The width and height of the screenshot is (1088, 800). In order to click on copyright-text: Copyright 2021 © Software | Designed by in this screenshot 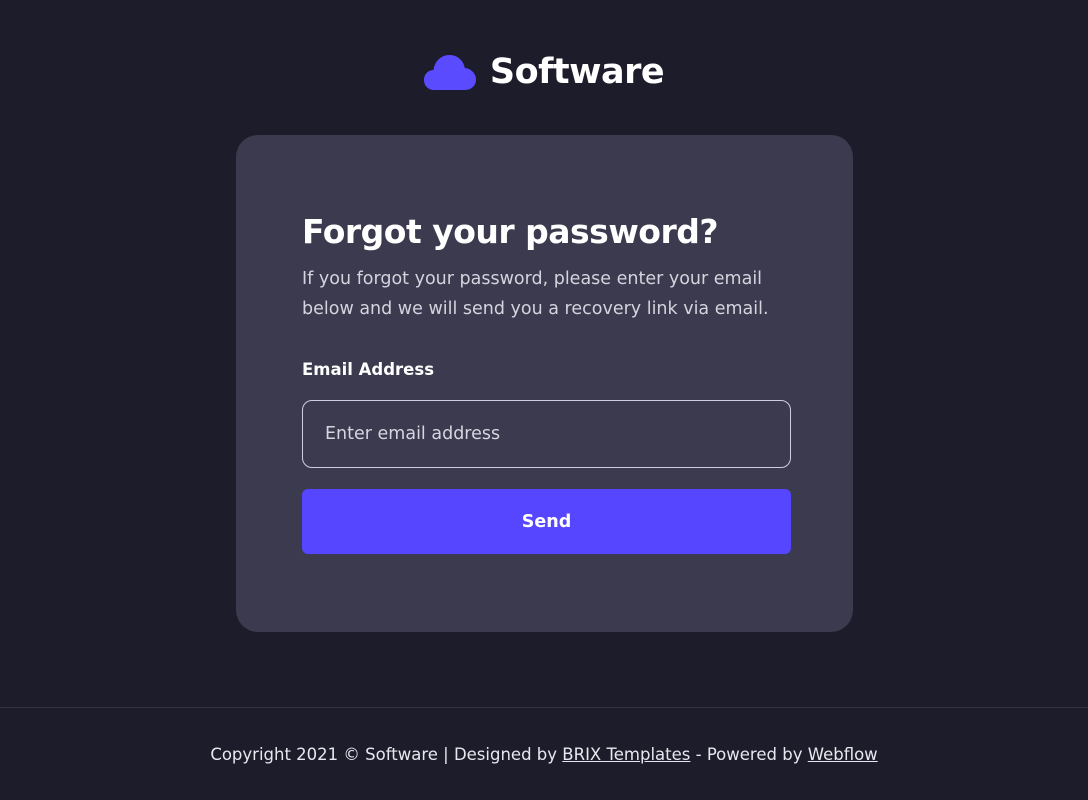, I will do `click(384, 754)`.